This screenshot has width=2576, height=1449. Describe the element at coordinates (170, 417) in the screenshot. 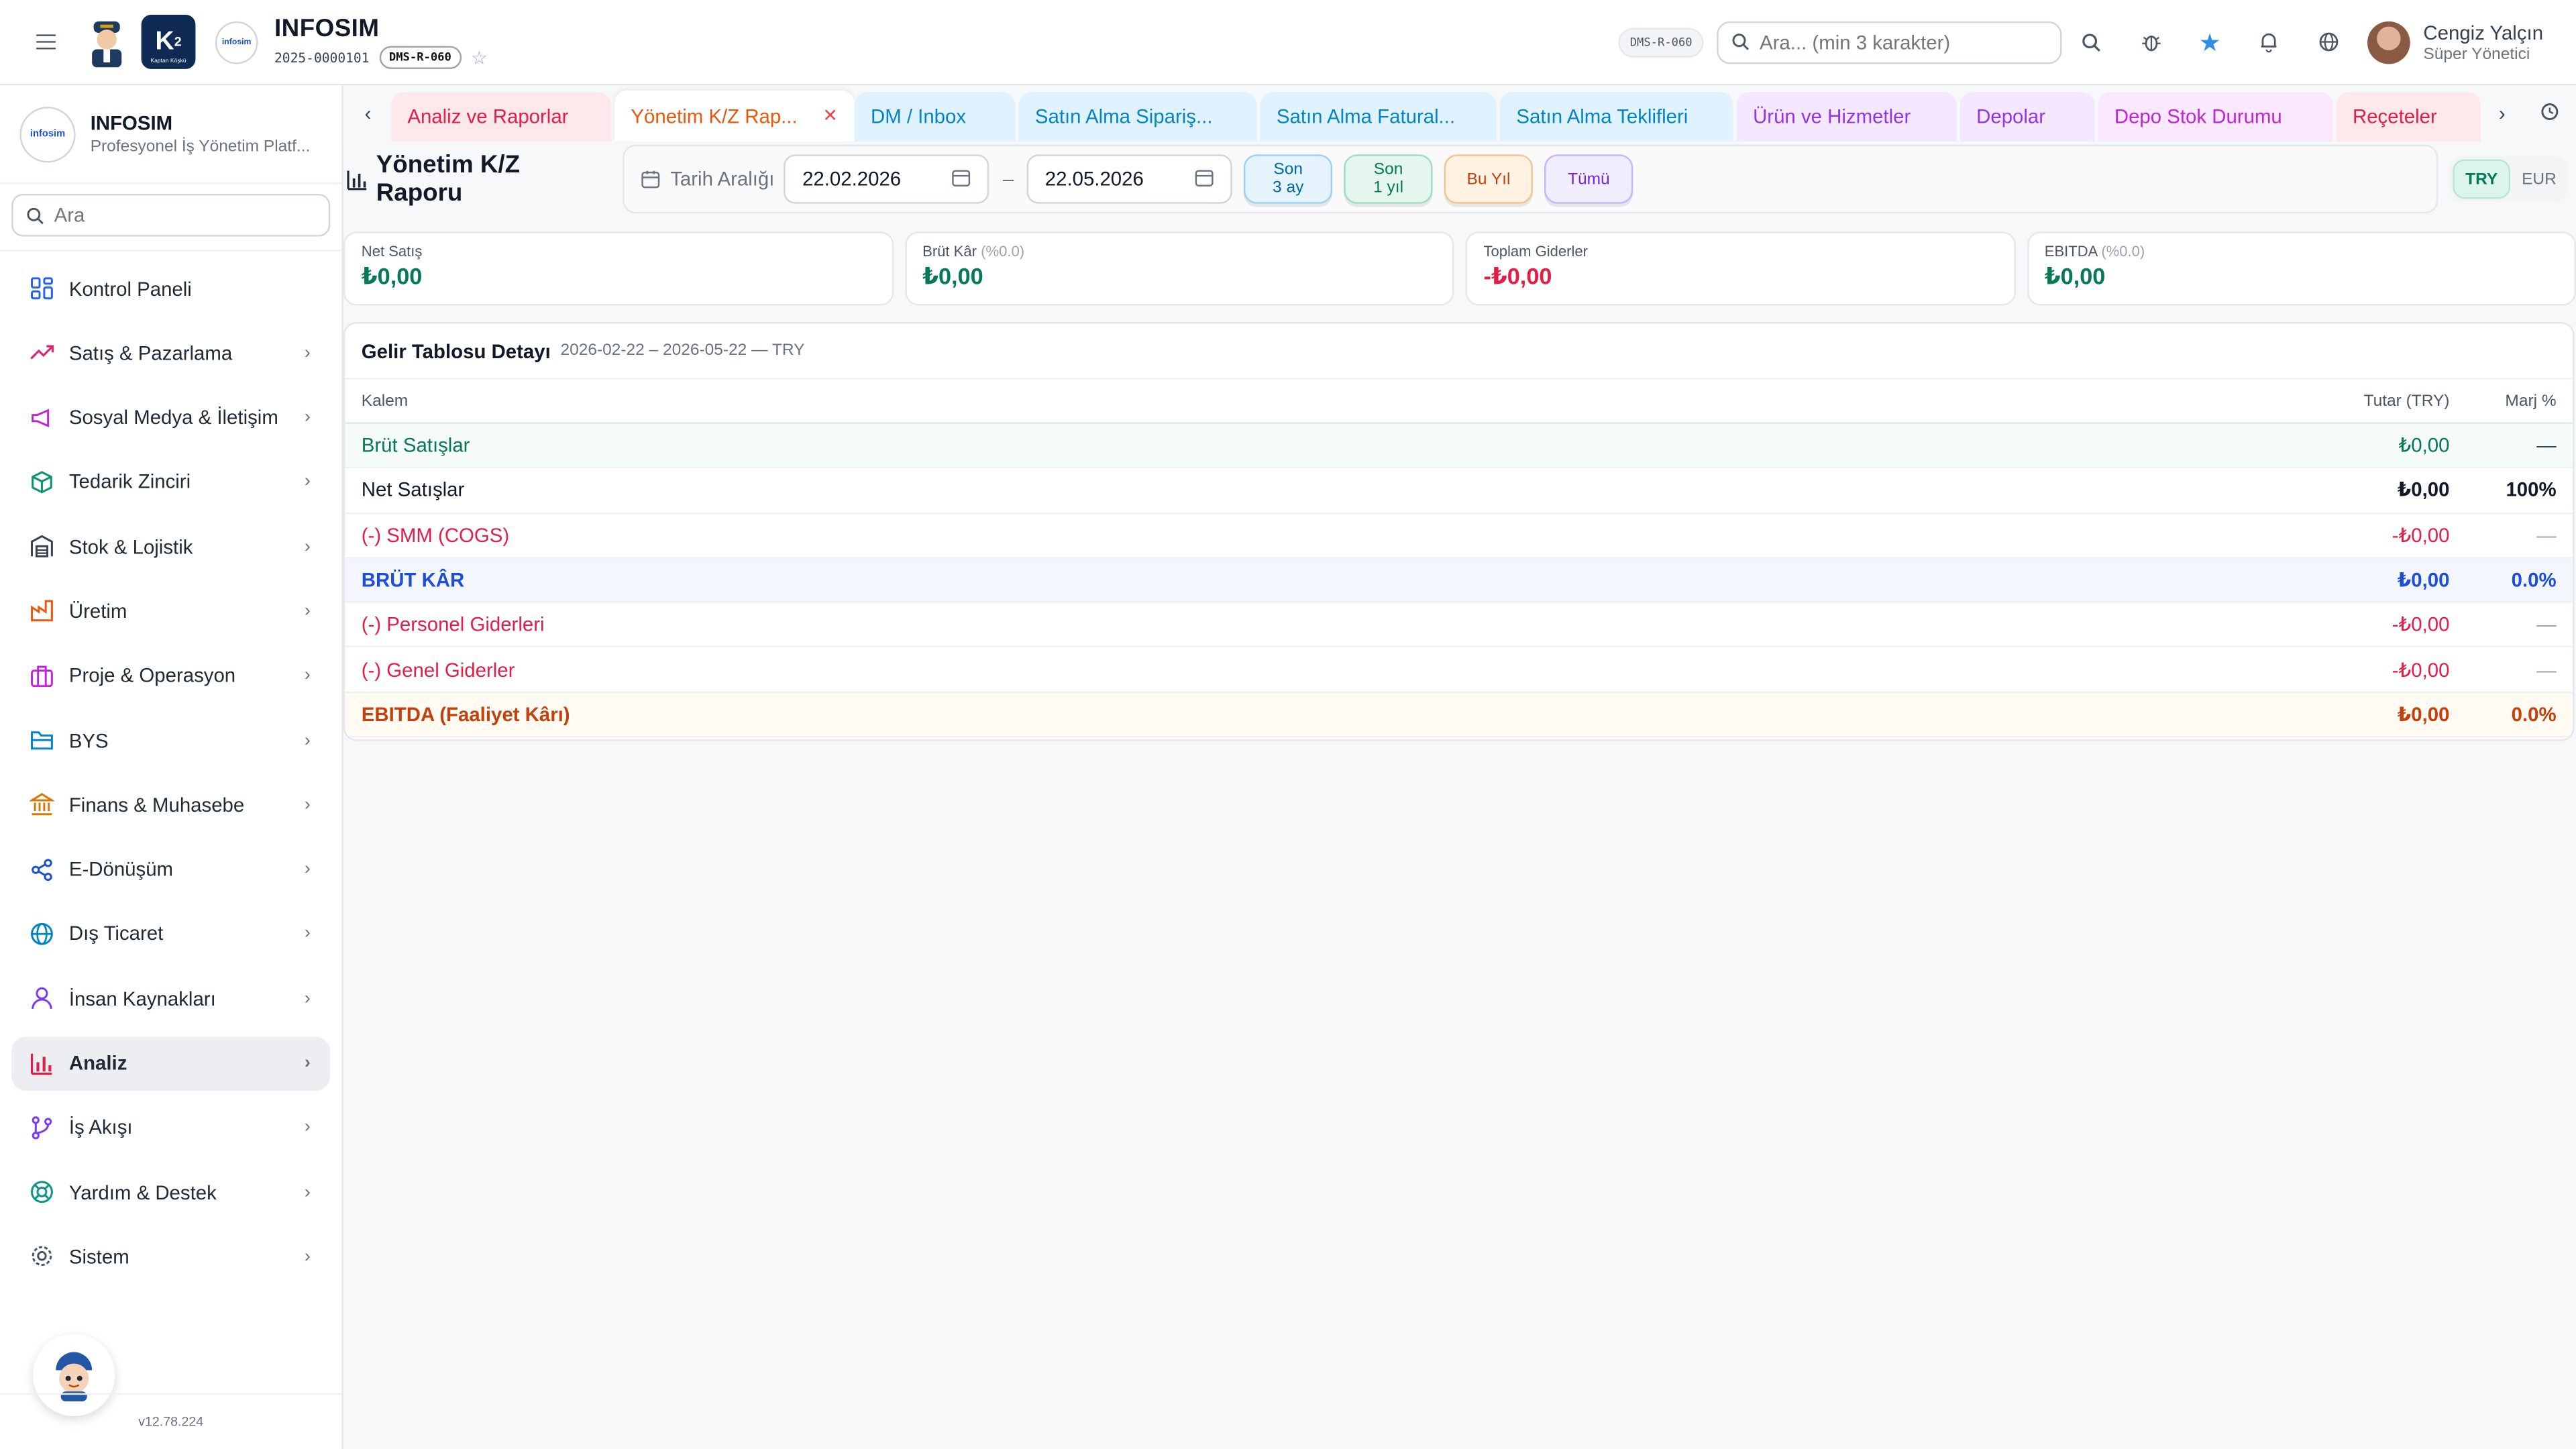

I see `sidebar-item-sosyal-medya-i-letişim: Sosyal Medya & İletişim ›` at that location.